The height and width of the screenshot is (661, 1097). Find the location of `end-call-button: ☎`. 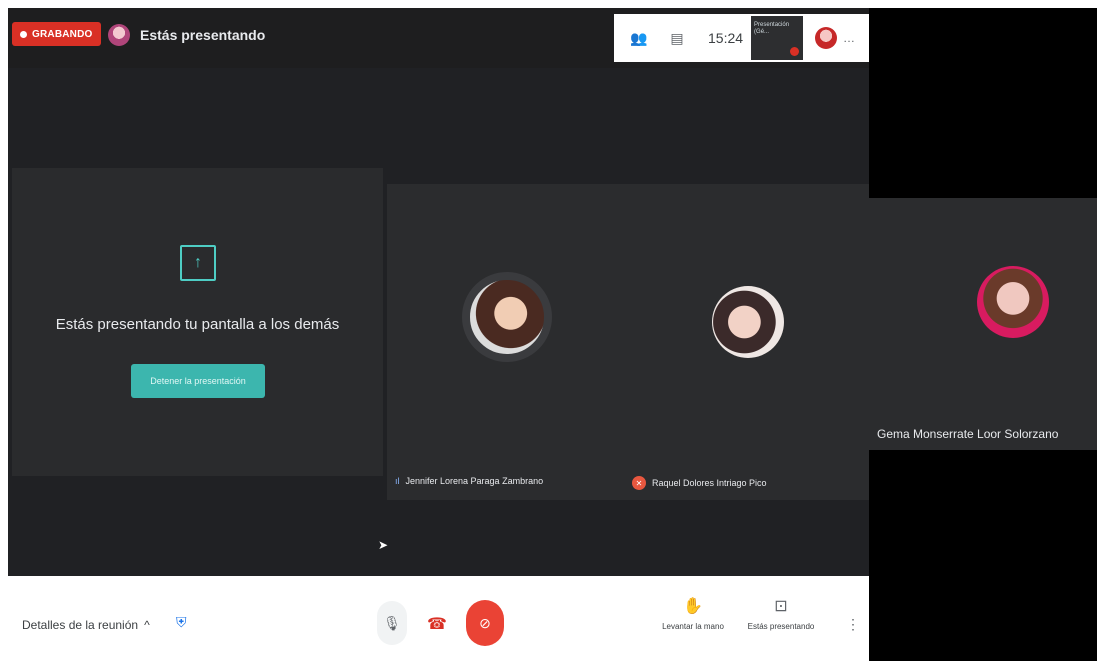

end-call-button: ☎ is located at coordinates (437, 624).